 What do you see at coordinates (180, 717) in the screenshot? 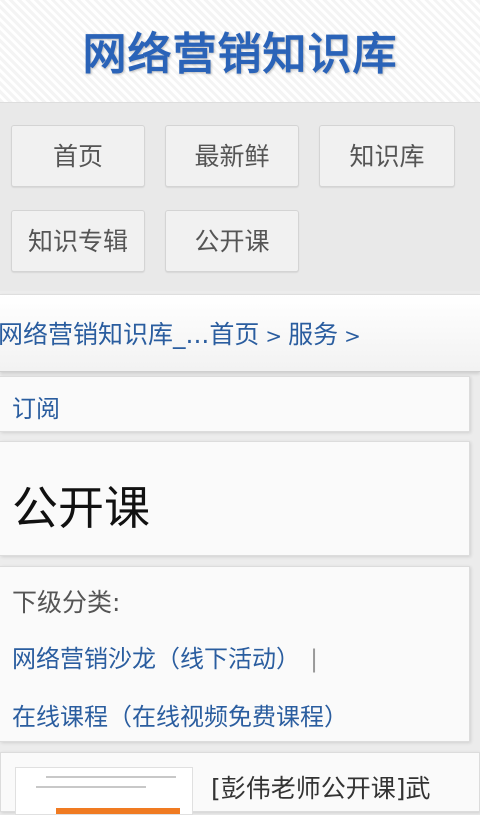
I see `subcategory-link-online-course: 在线课程（在线视频免费课程）` at bounding box center [180, 717].